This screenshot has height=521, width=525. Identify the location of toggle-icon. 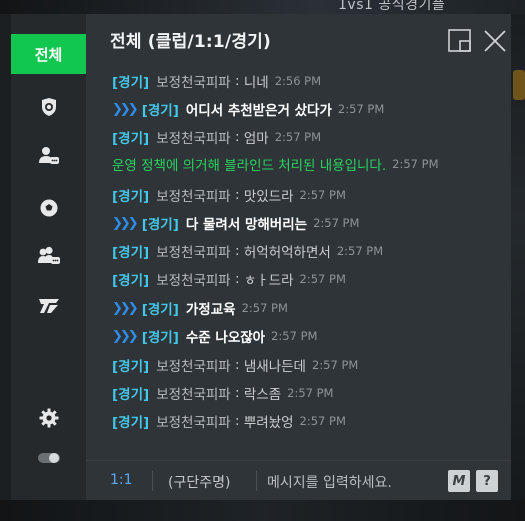
(48, 458).